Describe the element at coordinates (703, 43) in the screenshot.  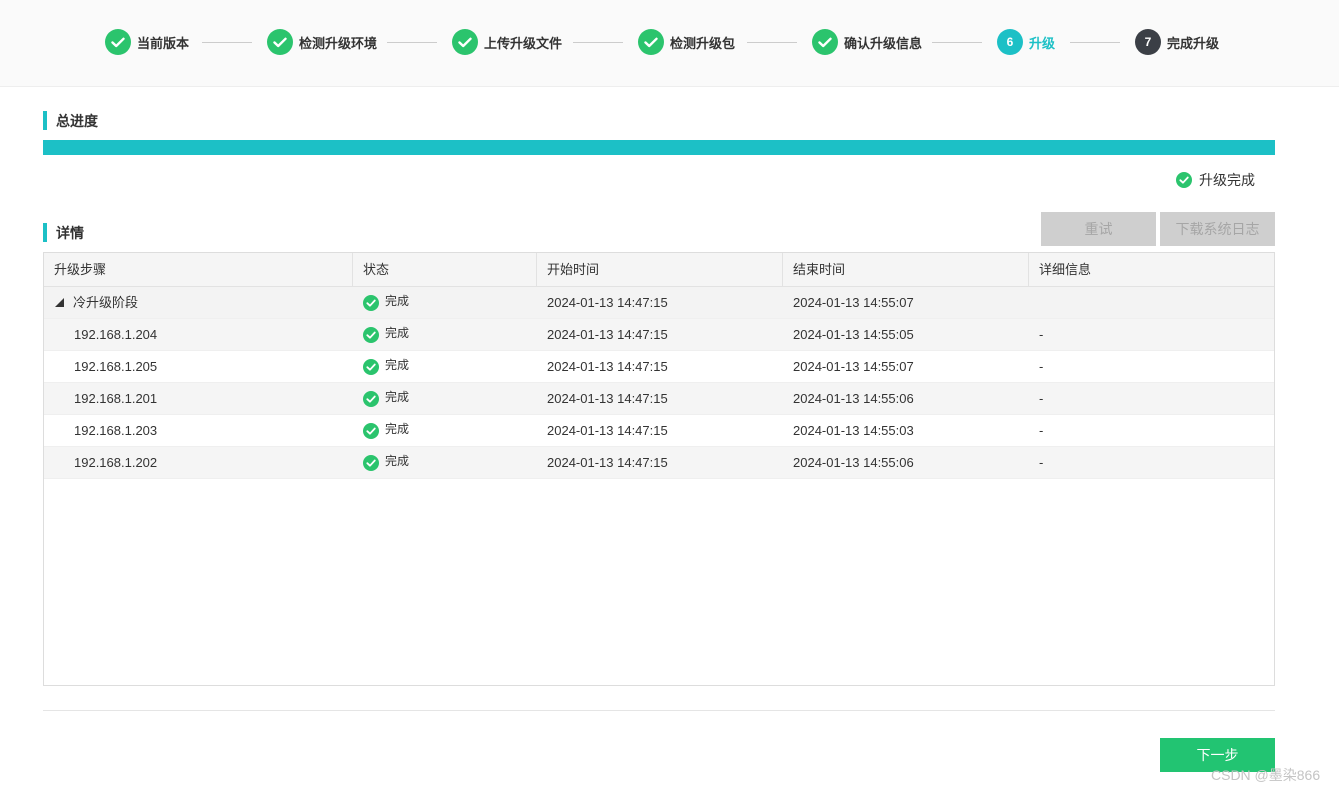
I see `step-label: 检测升级包` at that location.